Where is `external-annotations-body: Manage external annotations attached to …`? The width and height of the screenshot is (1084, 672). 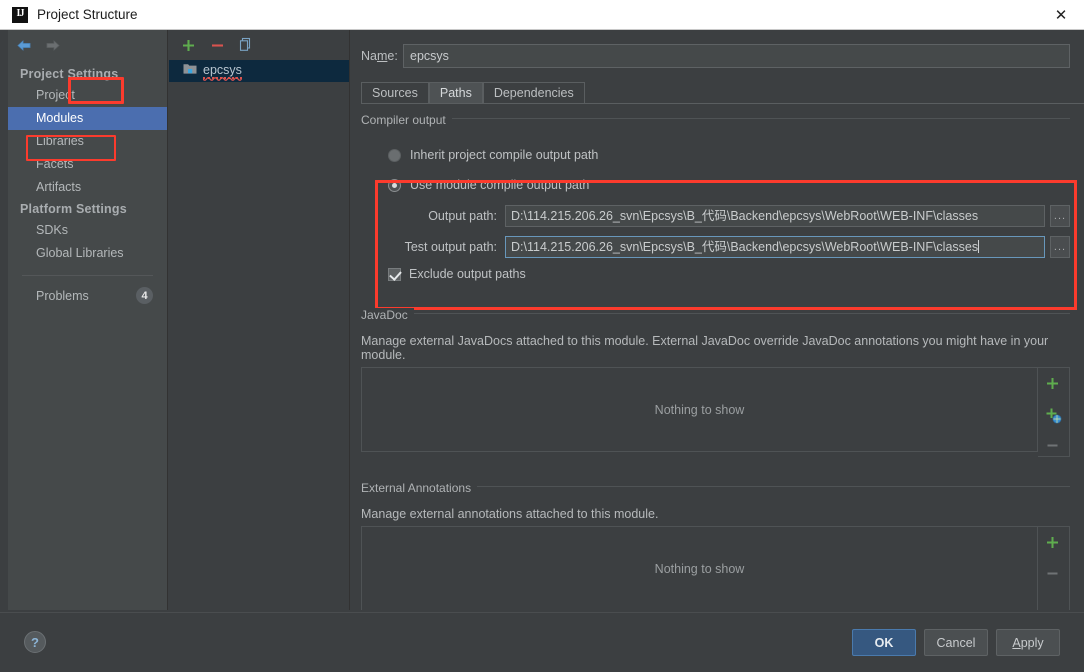
external-annotations-body: Manage external annotations attached to … is located at coordinates (715, 553).